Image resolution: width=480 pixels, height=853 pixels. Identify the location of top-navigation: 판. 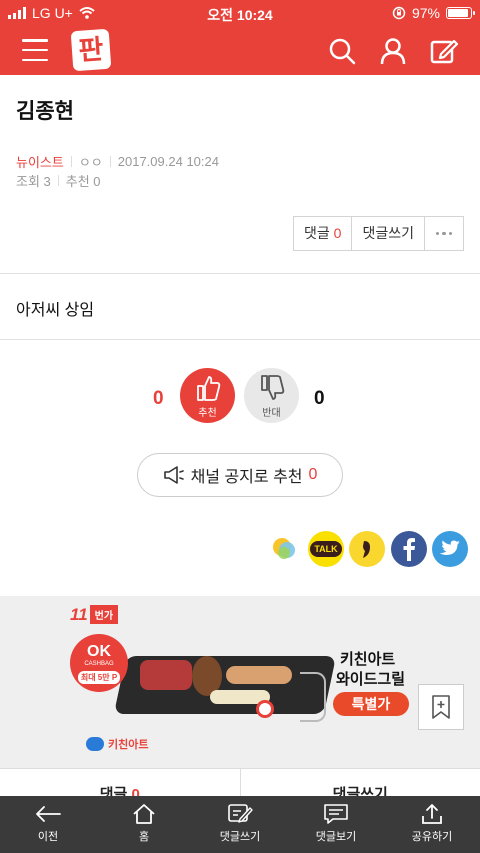
(240, 50).